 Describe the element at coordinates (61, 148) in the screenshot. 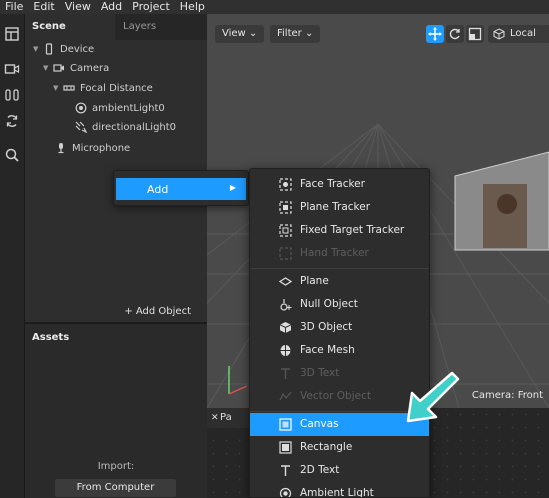

I see `microphone-icon` at that location.